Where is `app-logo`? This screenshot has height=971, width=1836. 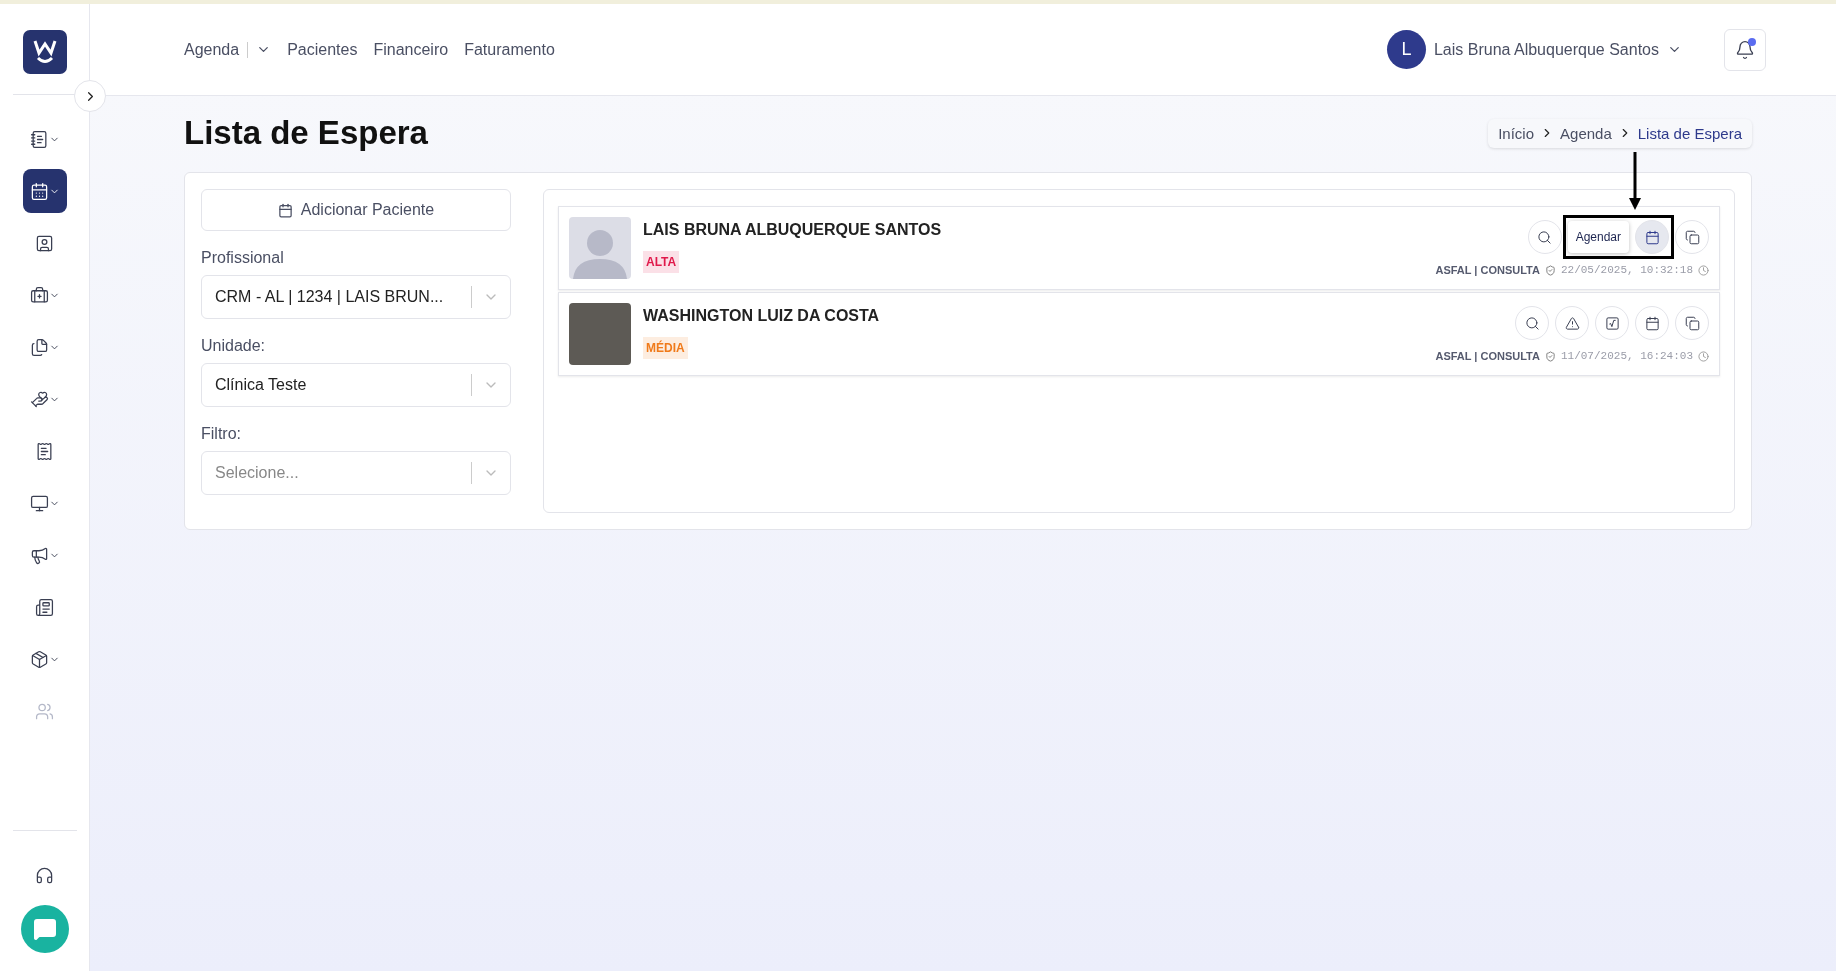
app-logo is located at coordinates (44, 52).